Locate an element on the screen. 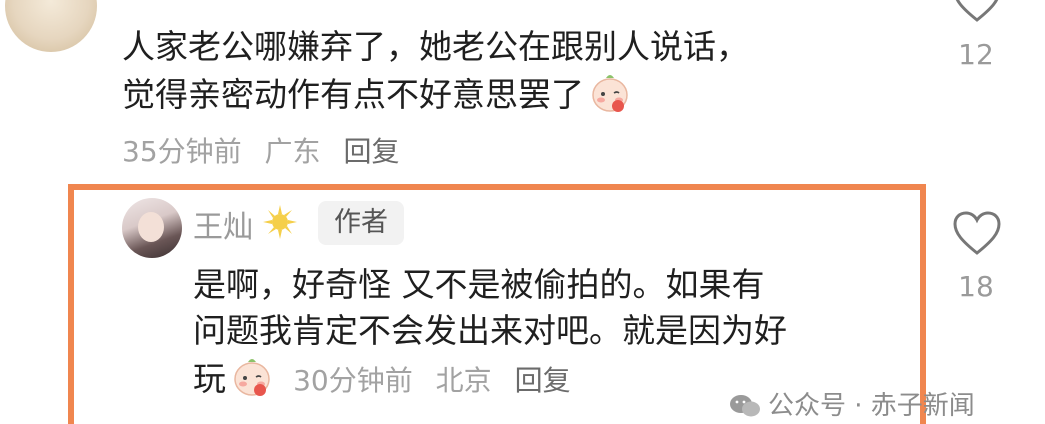  reply-last-line: 玩 30分钟前 北京 回复 is located at coordinates (389, 378).